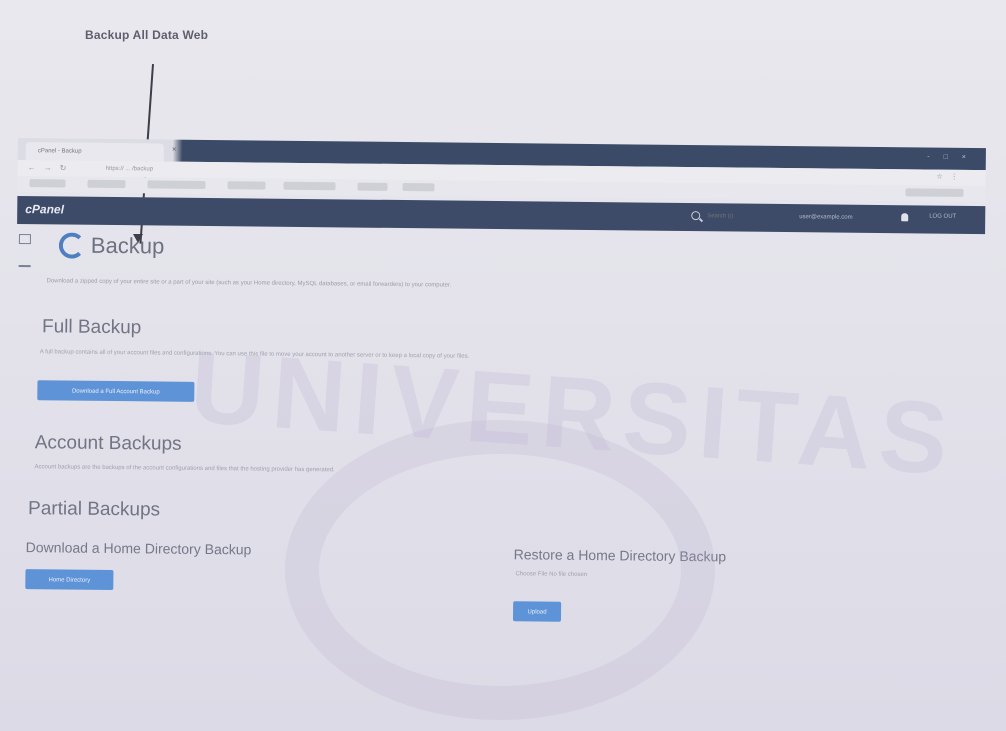  I want to click on browser-actions: ☆⋮, so click(950, 177).